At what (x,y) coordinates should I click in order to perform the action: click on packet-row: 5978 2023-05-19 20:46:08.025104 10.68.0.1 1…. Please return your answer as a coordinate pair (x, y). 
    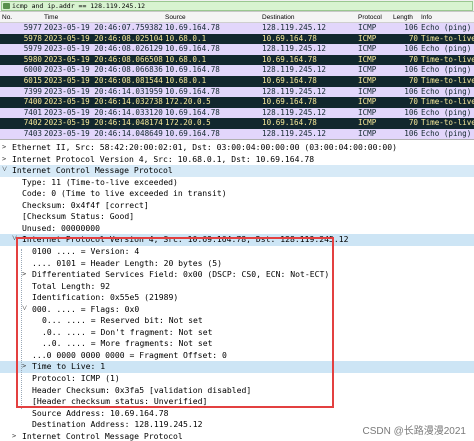
    Looking at the image, I should click on (237, 39).